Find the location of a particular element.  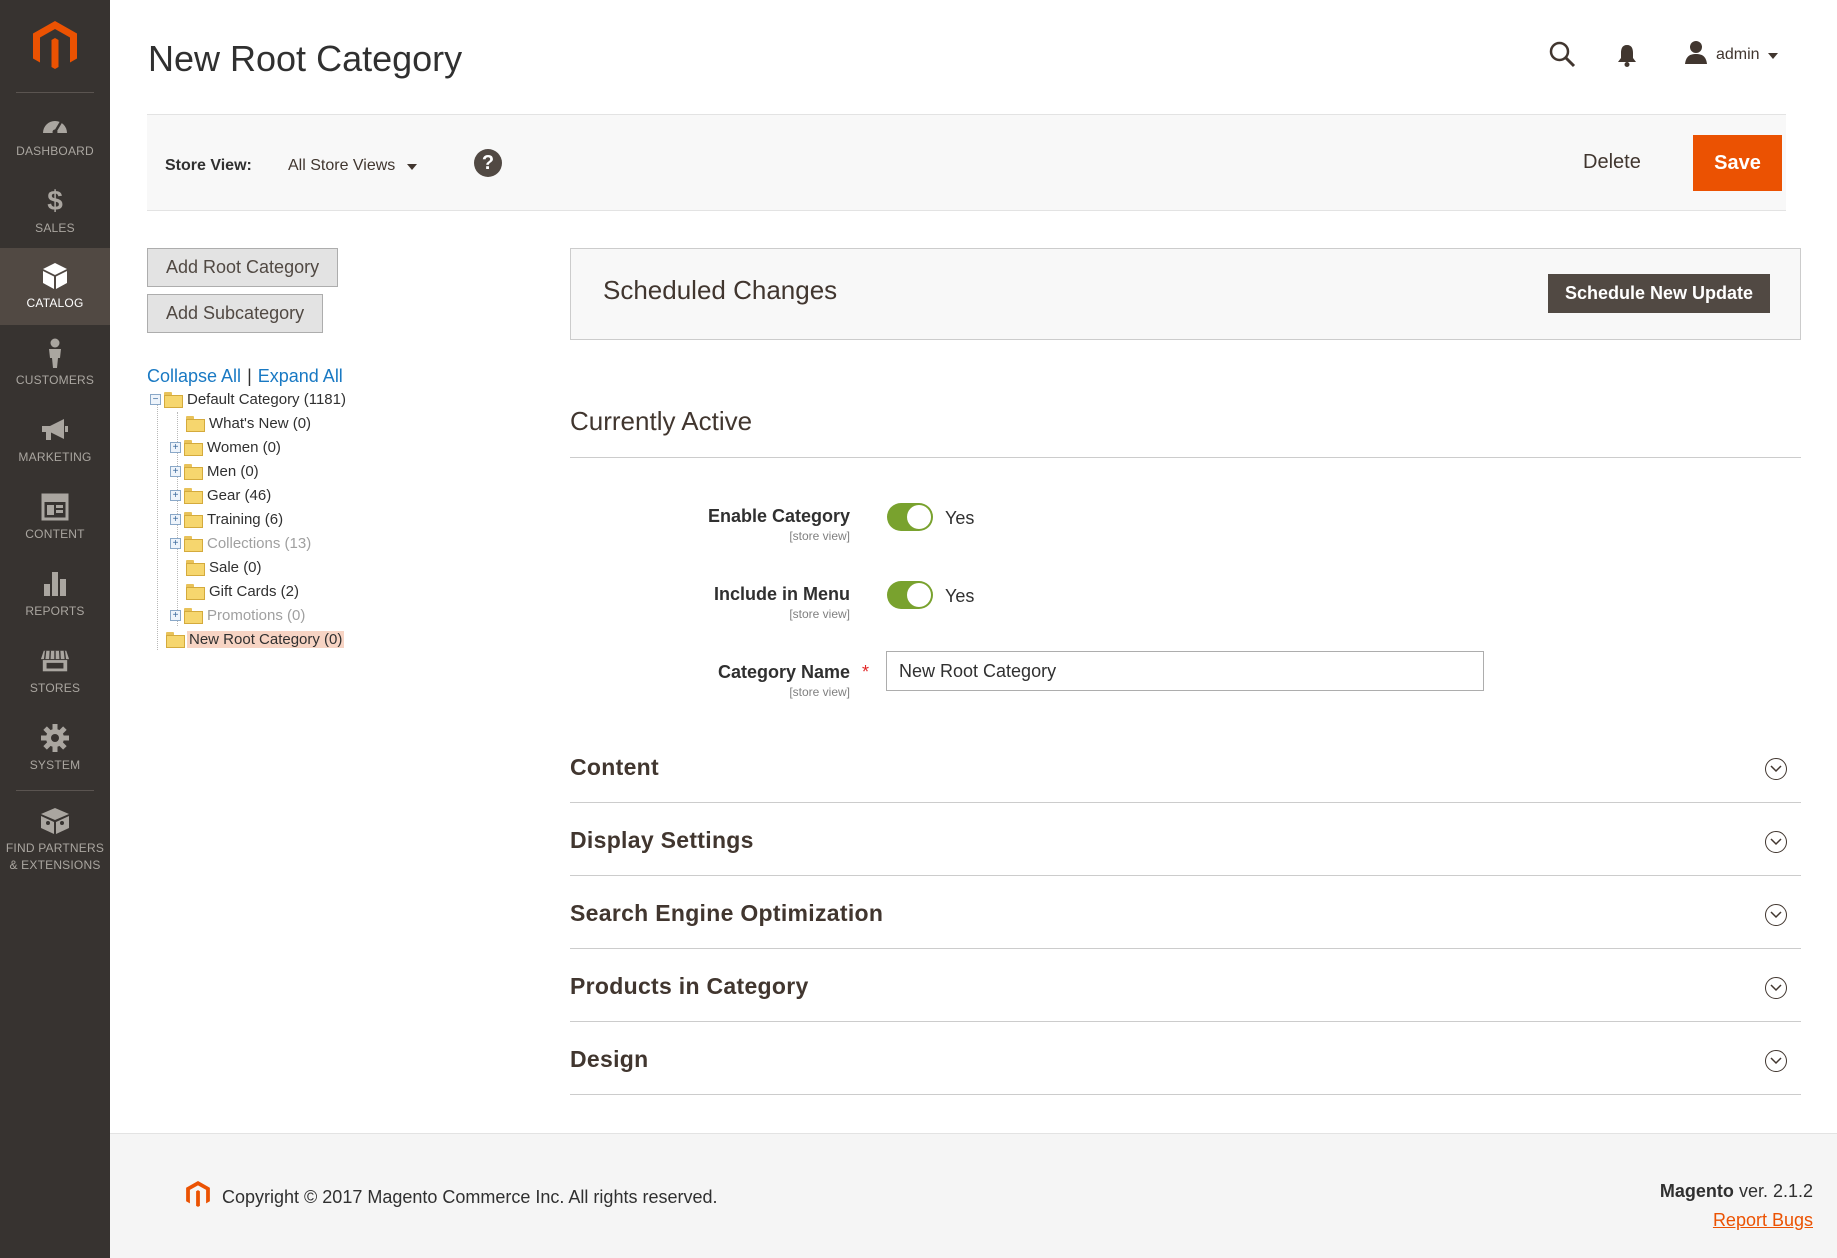

tree-node-label: Women (0) is located at coordinates (244, 447).